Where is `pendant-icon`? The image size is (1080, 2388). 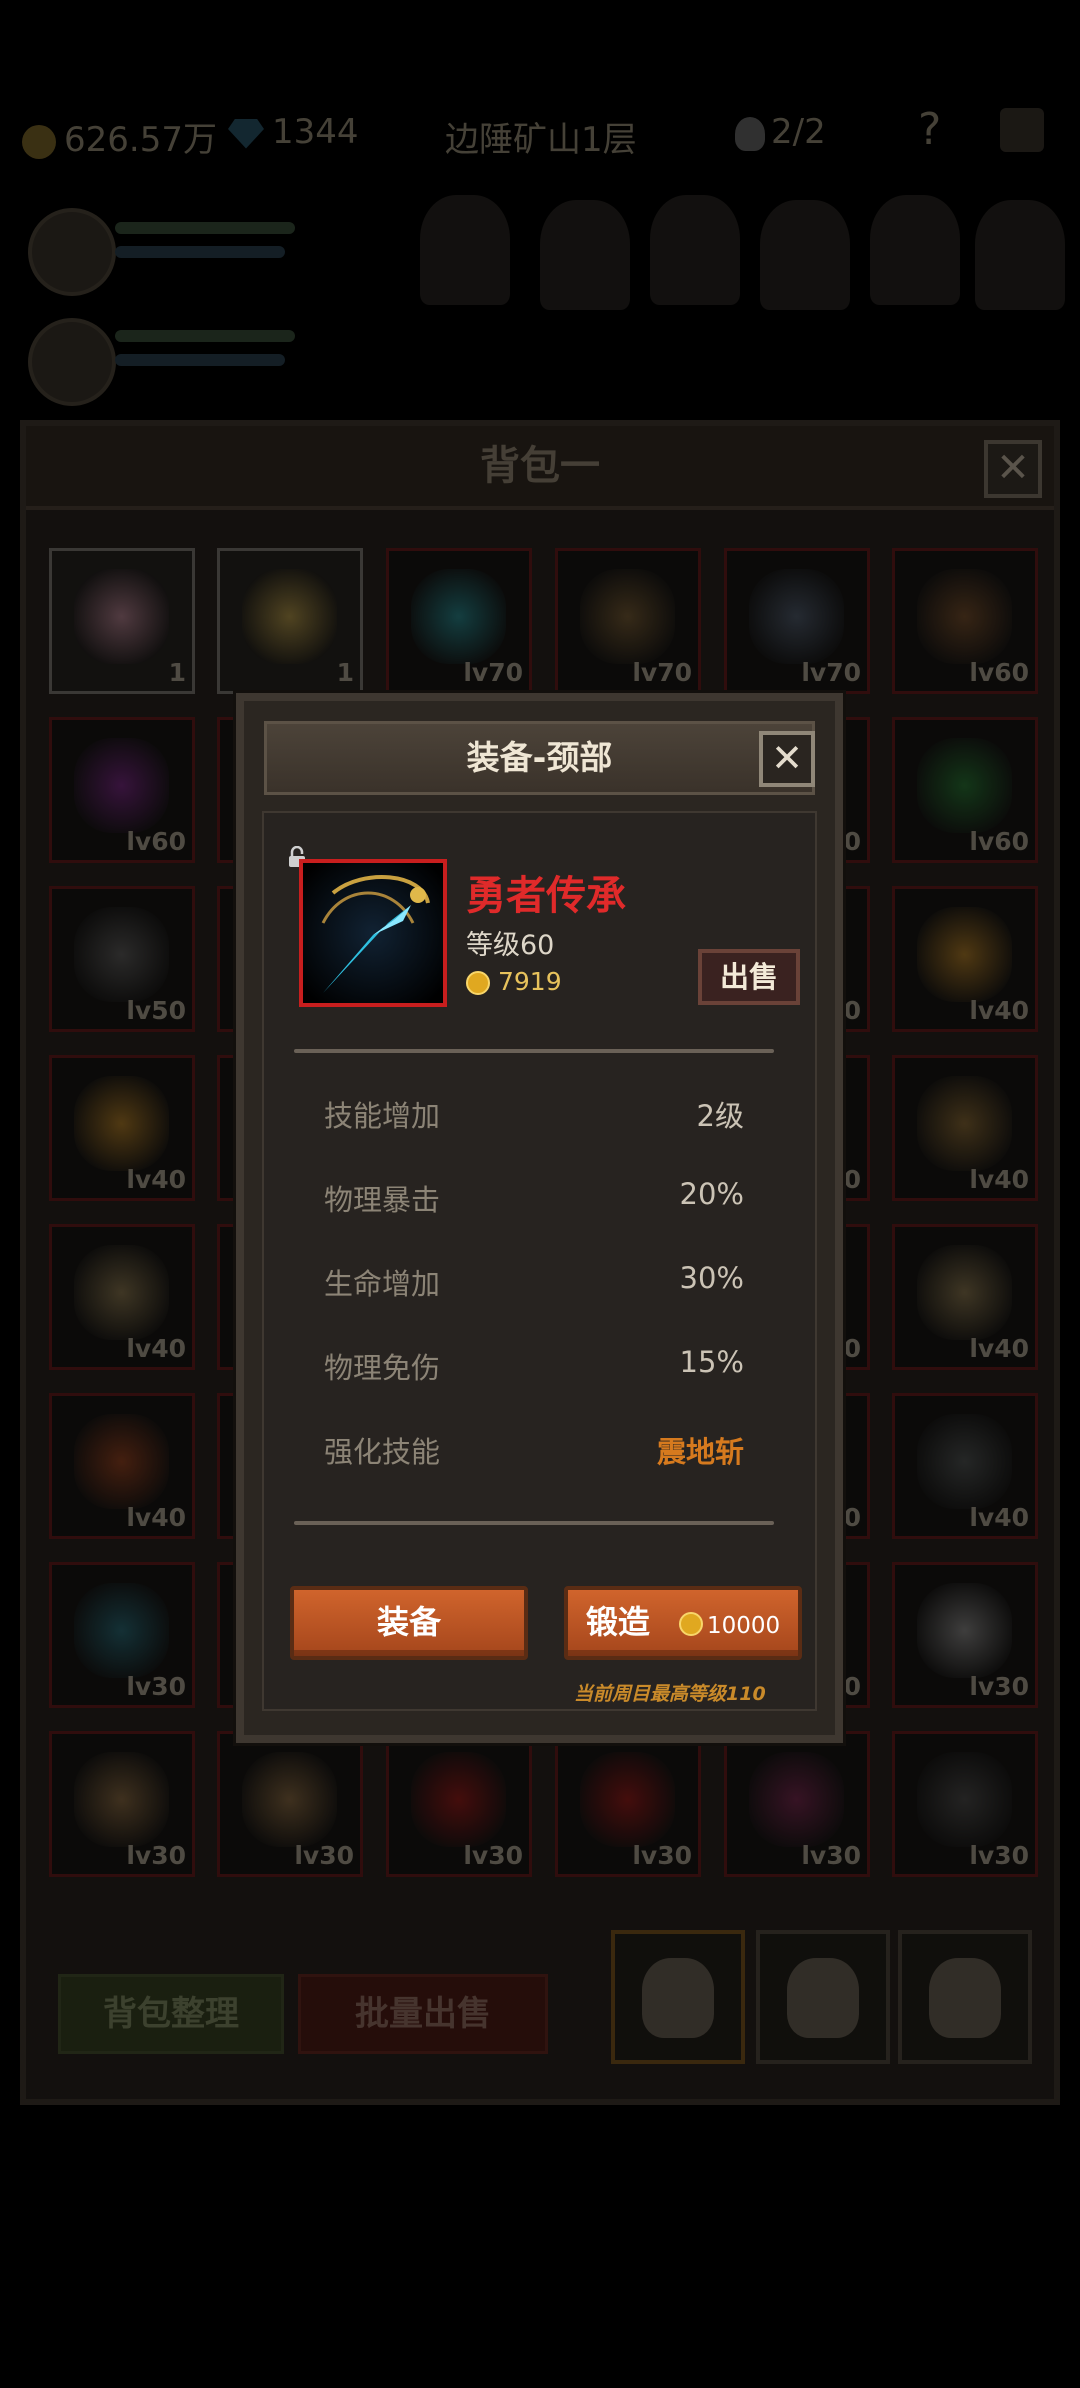 pendant-icon is located at coordinates (373, 933).